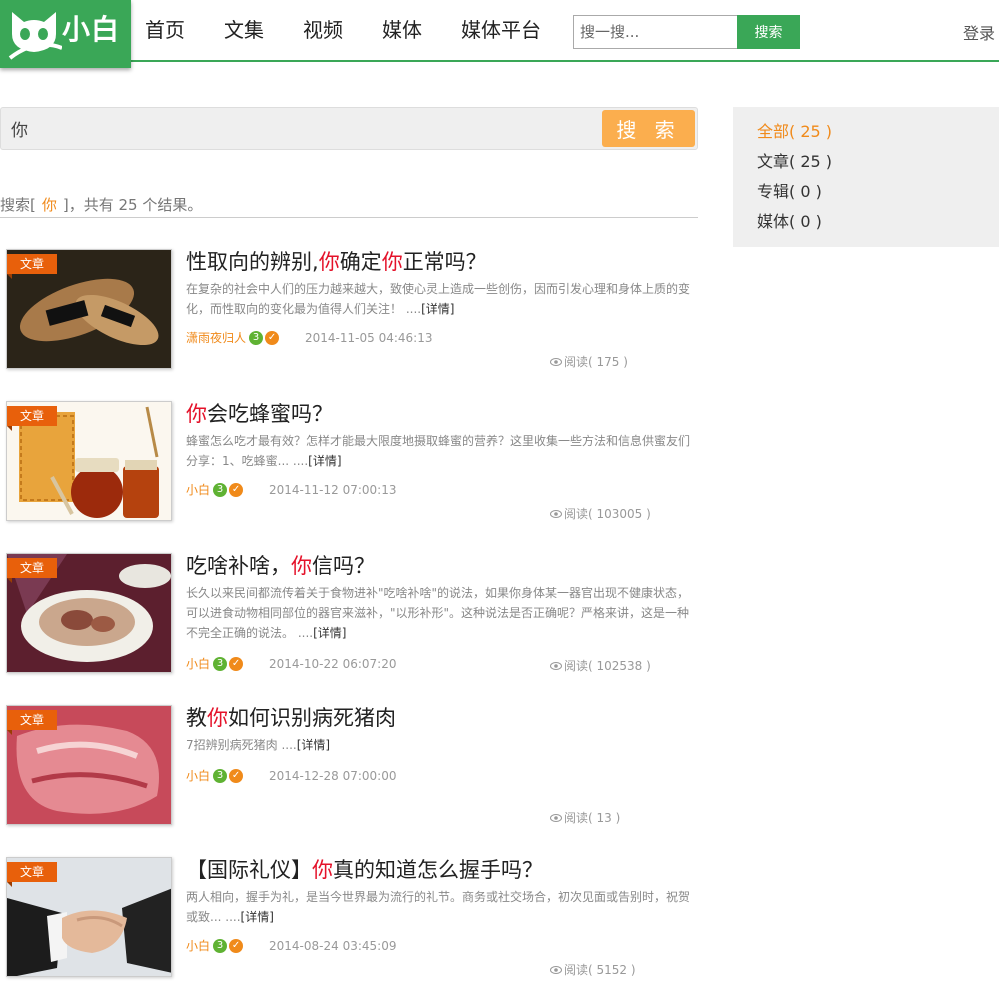  Describe the element at coordinates (238, 566) in the screenshot. I see `title-text: 吃啥补啥，` at that location.